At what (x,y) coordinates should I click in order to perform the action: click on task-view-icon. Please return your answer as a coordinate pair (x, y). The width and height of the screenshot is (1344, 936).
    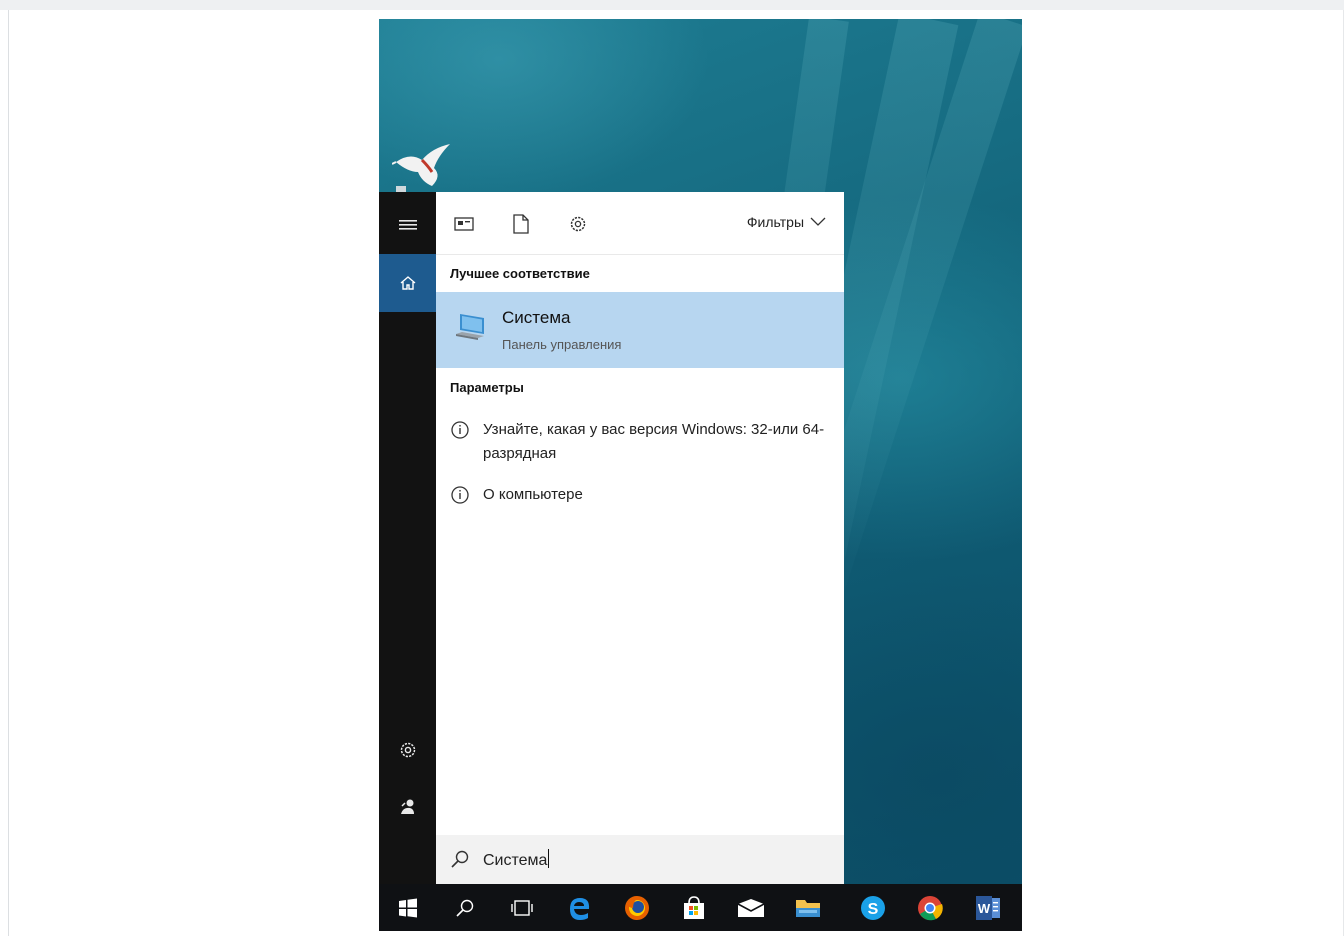
    Looking at the image, I should click on (521, 907).